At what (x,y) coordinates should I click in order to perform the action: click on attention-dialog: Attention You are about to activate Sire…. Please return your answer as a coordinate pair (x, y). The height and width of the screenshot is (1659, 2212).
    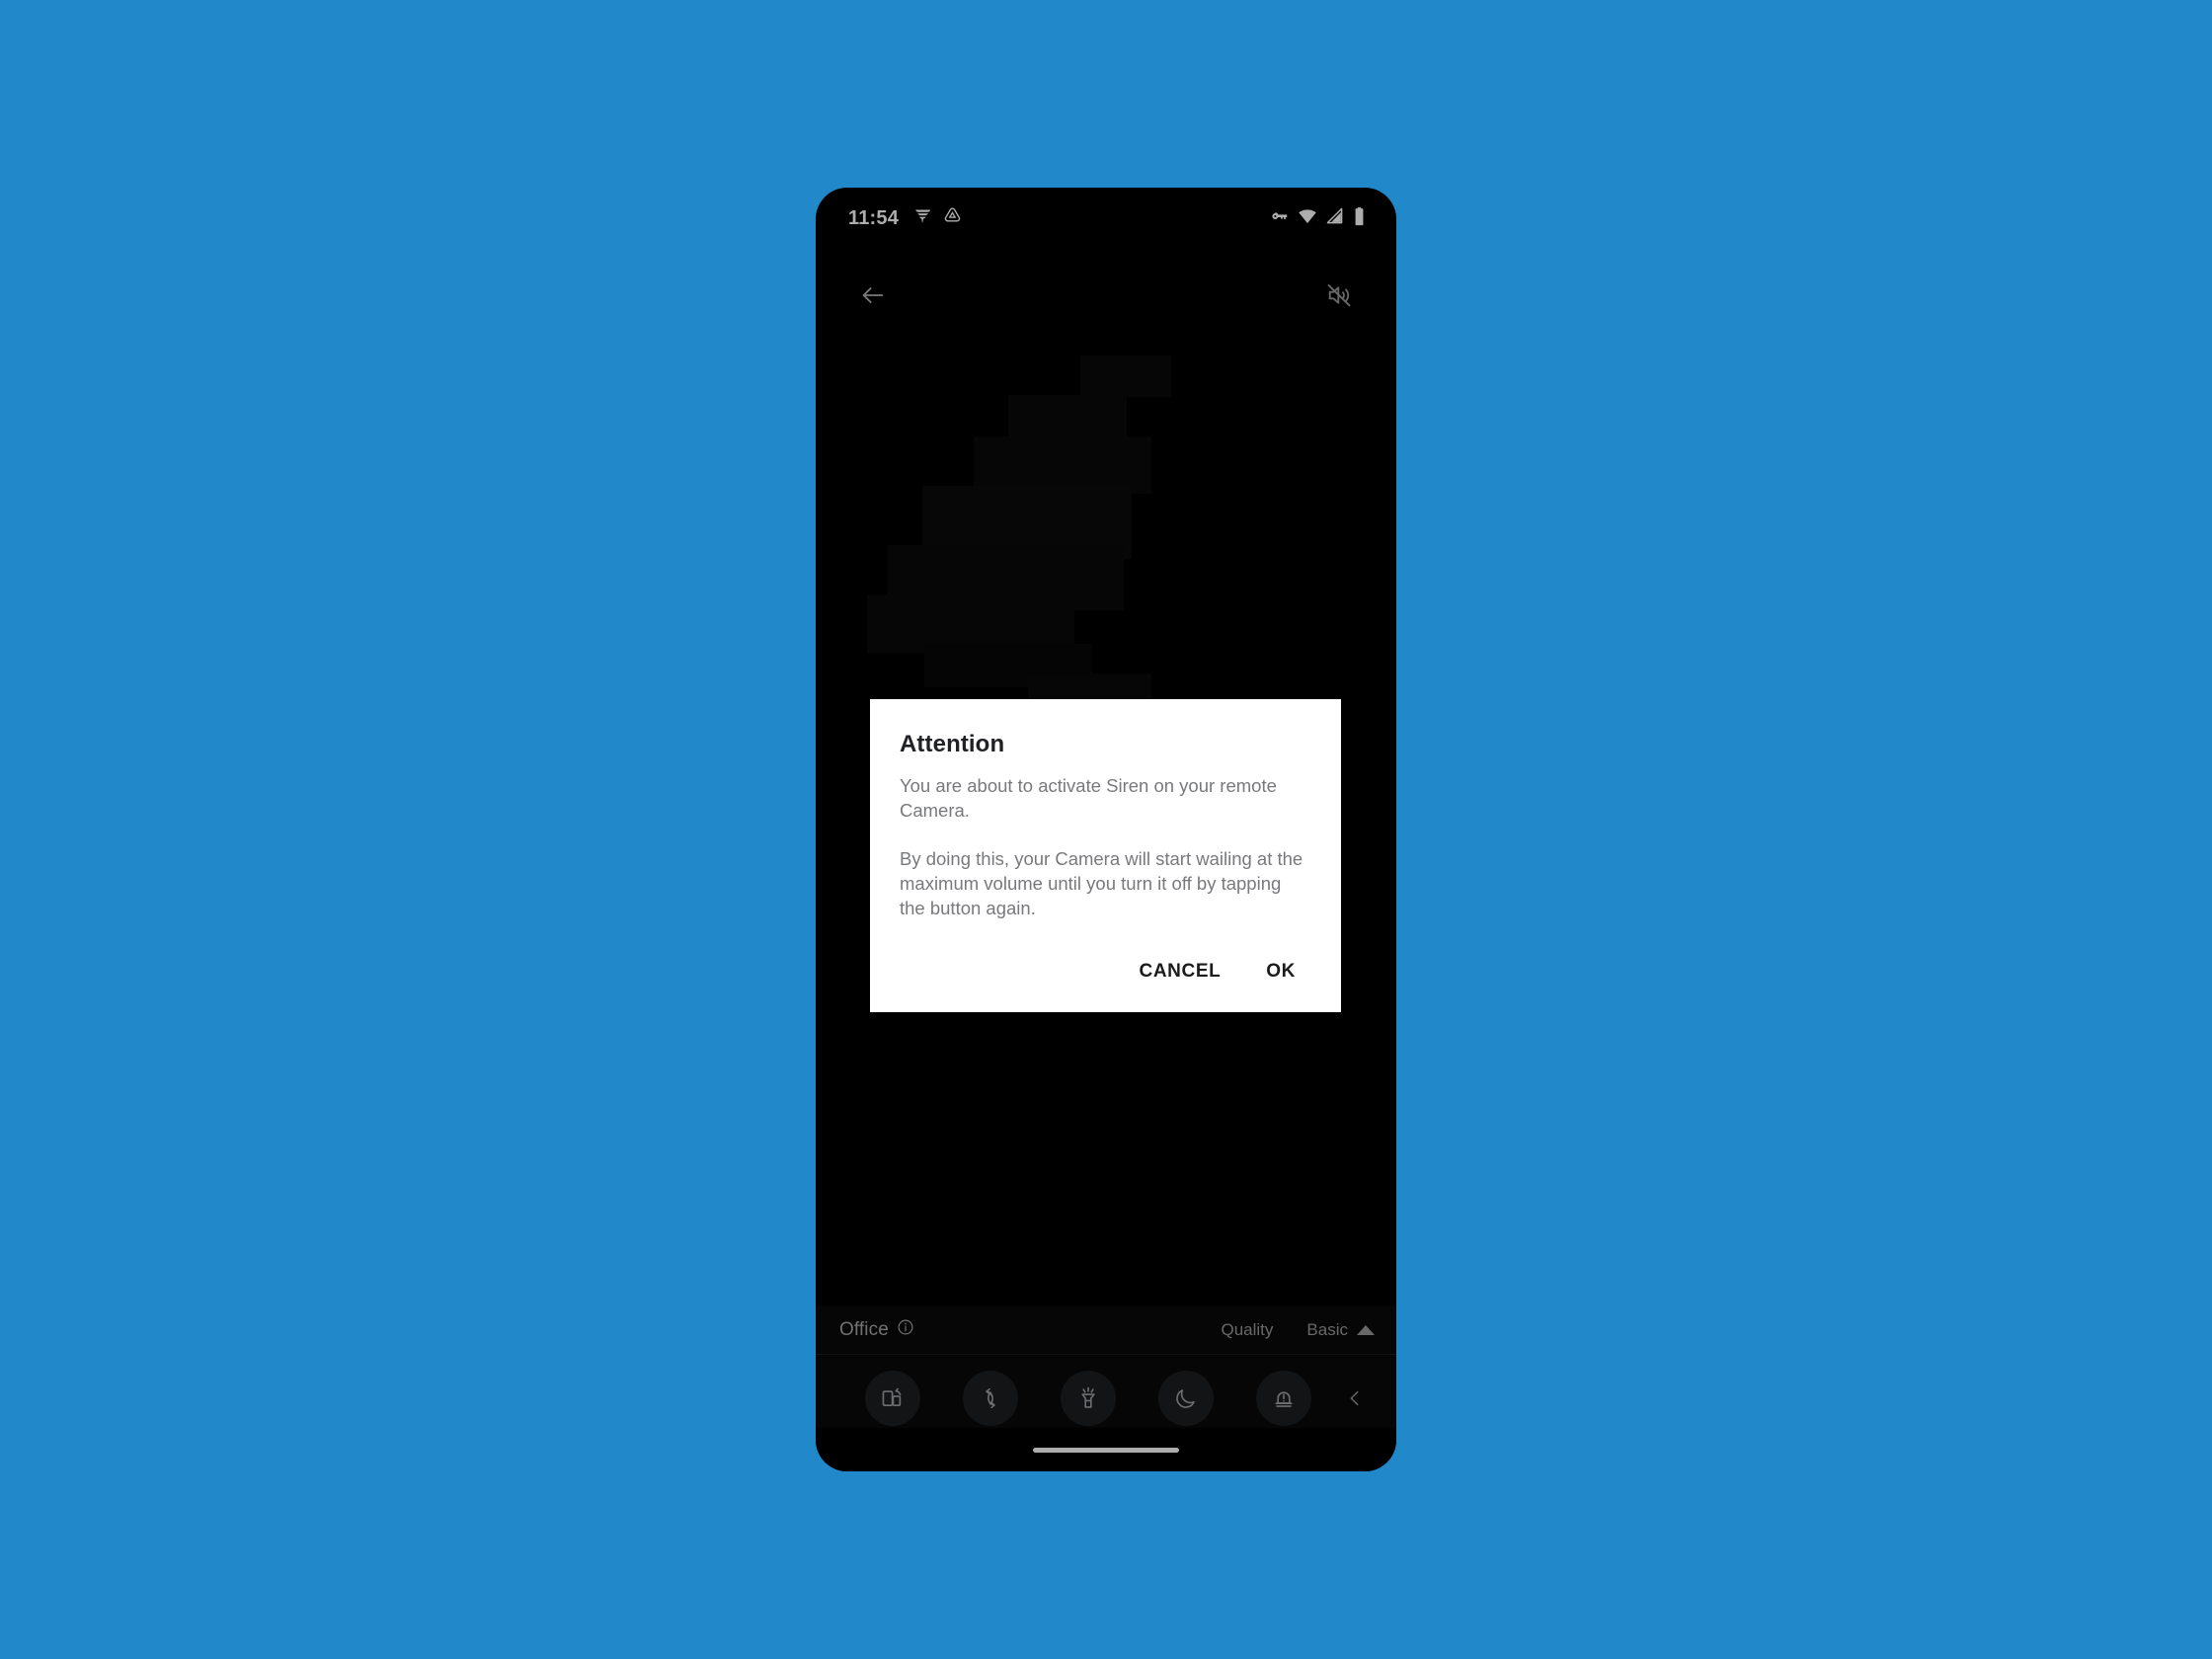
    Looking at the image, I should click on (1105, 856).